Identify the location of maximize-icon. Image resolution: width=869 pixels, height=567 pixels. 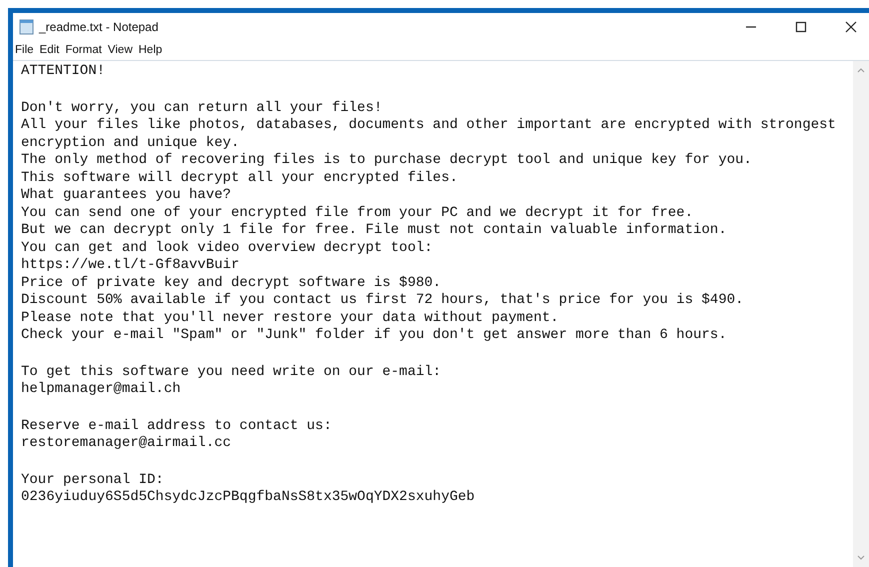
(801, 26).